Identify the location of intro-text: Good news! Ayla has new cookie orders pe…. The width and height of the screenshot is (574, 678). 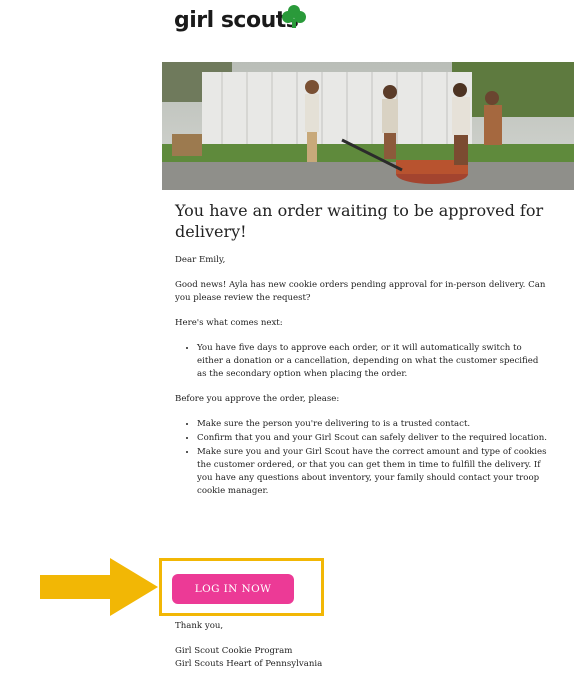
(360, 291).